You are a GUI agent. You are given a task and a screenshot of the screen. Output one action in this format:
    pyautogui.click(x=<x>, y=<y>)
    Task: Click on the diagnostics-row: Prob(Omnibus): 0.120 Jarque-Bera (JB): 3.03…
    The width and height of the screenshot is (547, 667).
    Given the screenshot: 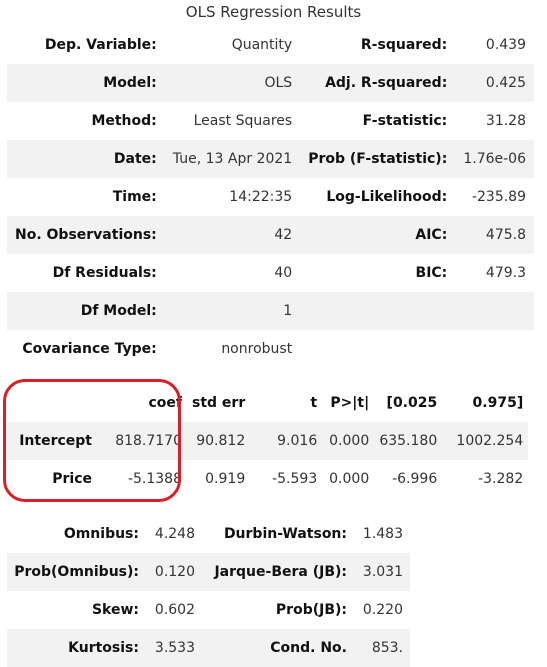 What is the action you would take?
    pyautogui.click(x=208, y=572)
    